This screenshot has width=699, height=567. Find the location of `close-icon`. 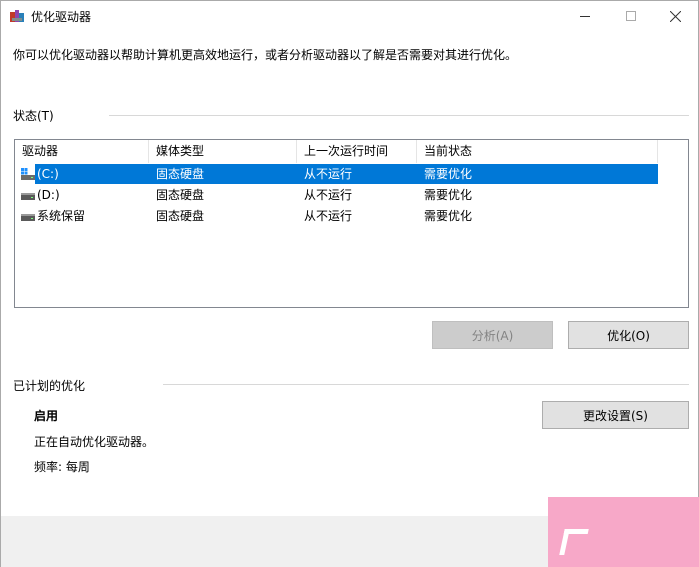

close-icon is located at coordinates (675, 16).